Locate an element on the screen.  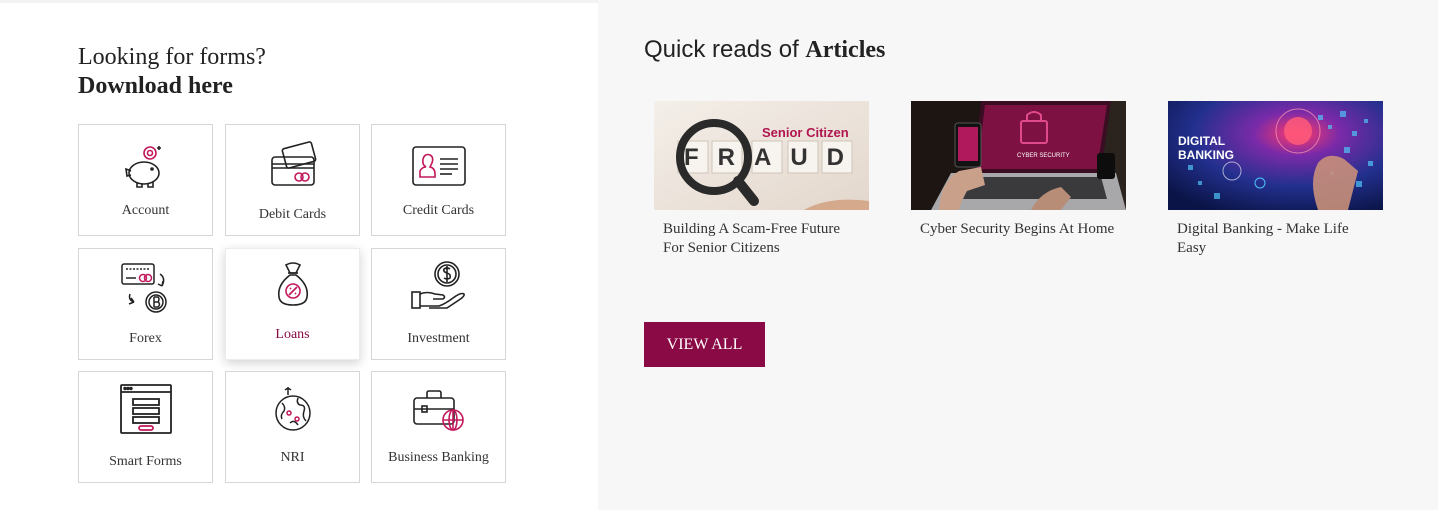
tile-label: Account is located at coordinates (145, 210).